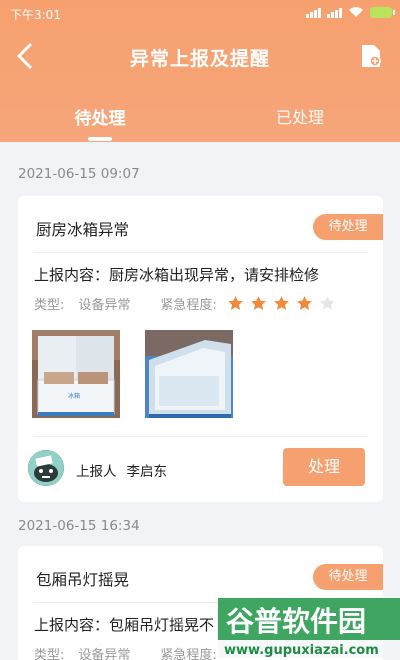 Image resolution: width=400 pixels, height=660 pixels. I want to click on urgency-rating, so click(281, 303).